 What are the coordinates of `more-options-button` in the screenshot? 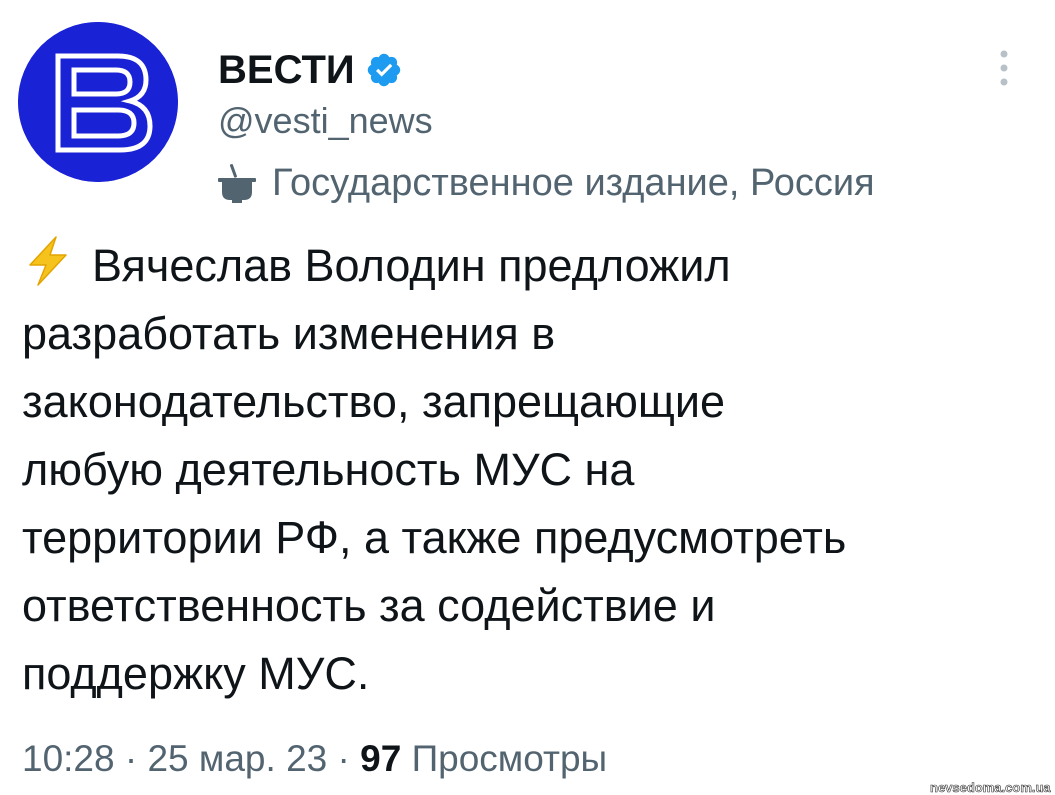 It's located at (1004, 68).